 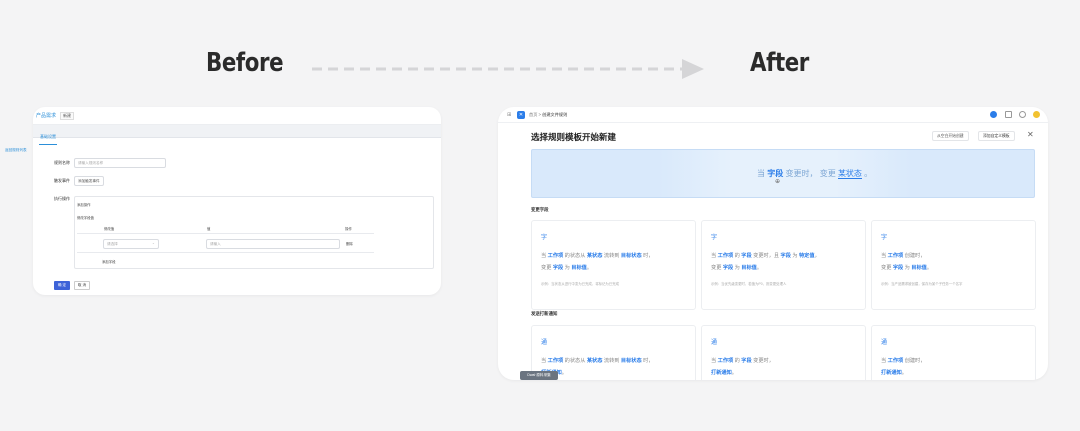 I want to click on add-template-button: 添加自定义模板, so click(x=996, y=136).